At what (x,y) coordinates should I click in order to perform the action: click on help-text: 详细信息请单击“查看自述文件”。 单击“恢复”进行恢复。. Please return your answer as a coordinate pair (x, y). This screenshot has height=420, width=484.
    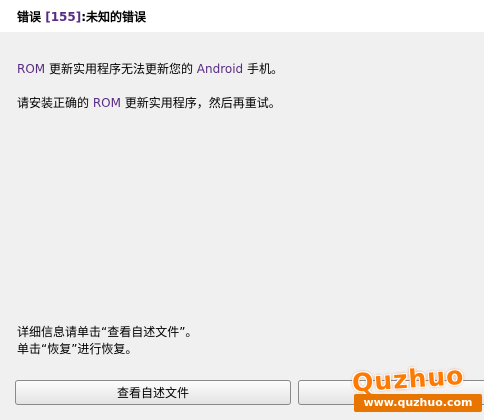
    Looking at the image, I should click on (107, 341).